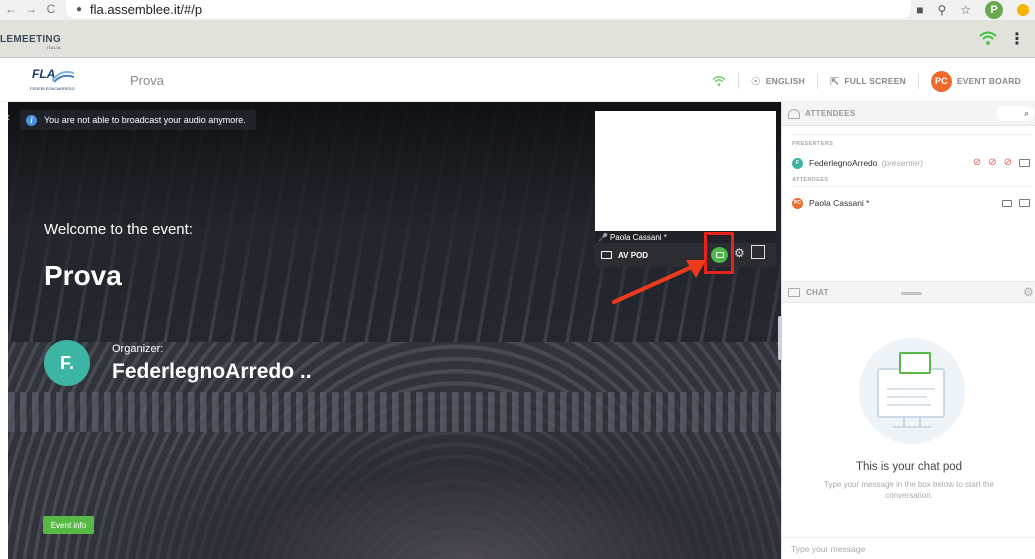 This screenshot has width=1035, height=559. What do you see at coordinates (488, 9) in the screenshot?
I see `address-bar: ● fla.assemblee.it/#/p` at bounding box center [488, 9].